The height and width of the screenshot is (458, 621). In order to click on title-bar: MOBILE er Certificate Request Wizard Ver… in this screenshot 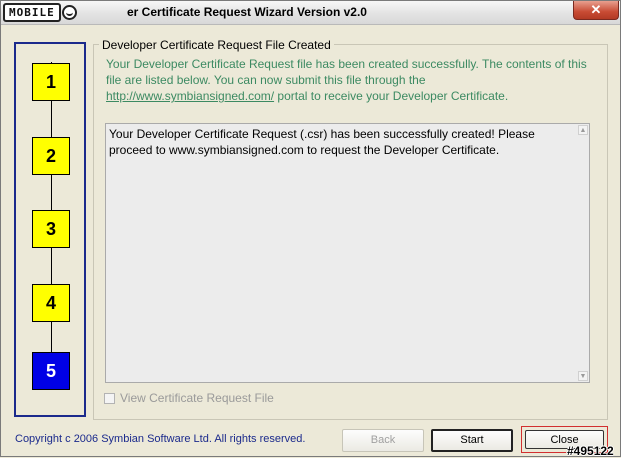, I will do `click(310, 13)`.